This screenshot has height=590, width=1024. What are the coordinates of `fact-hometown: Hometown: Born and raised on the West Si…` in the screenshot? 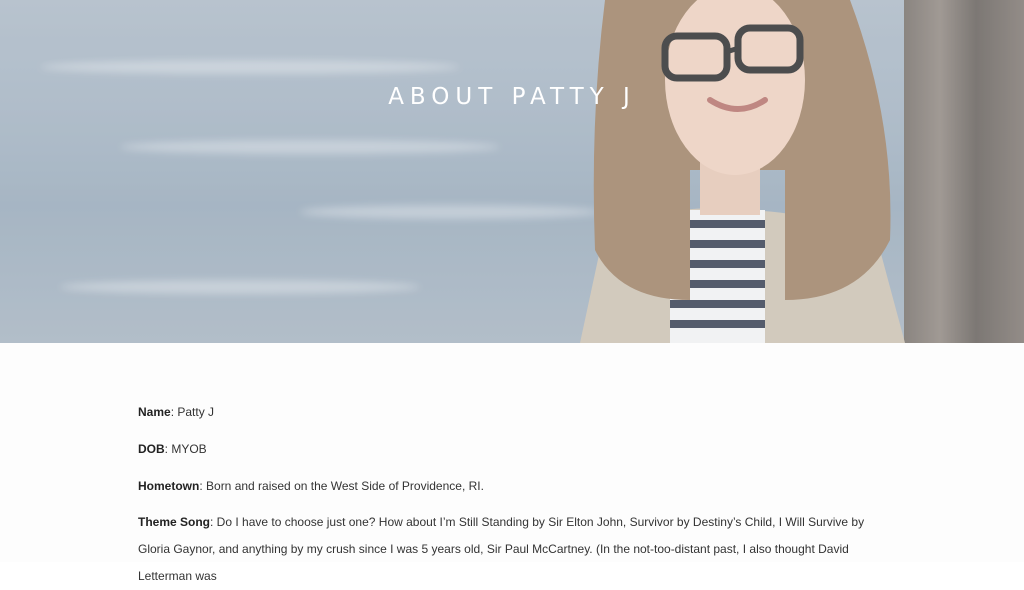 It's located at (508, 486).